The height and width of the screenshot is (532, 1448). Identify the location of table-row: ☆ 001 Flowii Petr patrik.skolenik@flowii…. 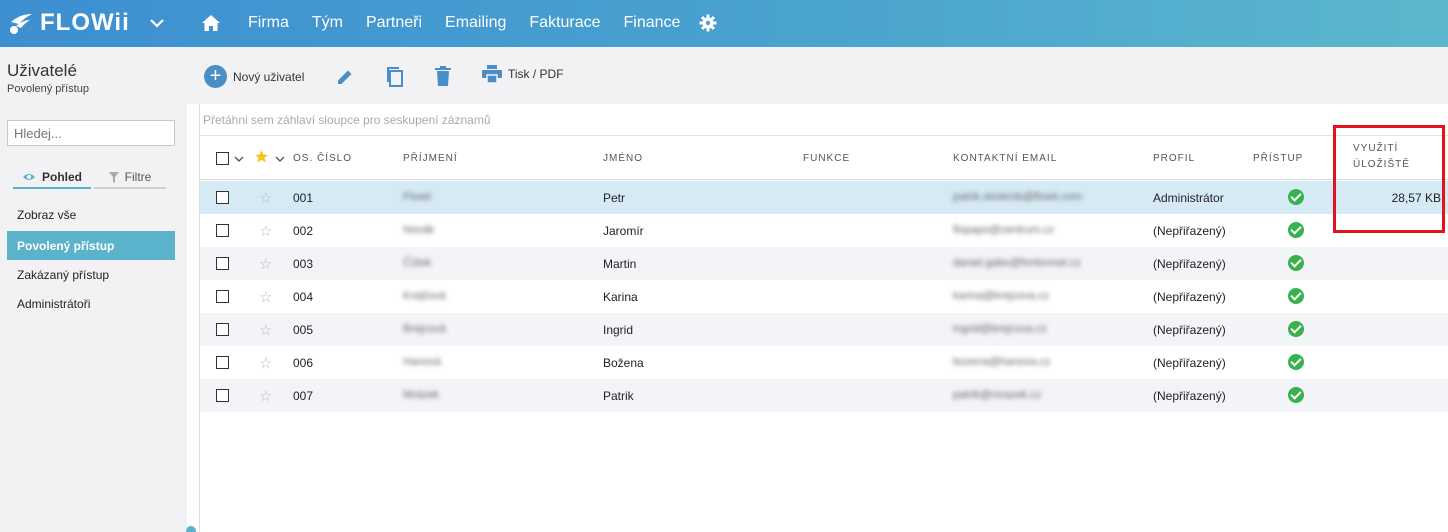
(824, 197).